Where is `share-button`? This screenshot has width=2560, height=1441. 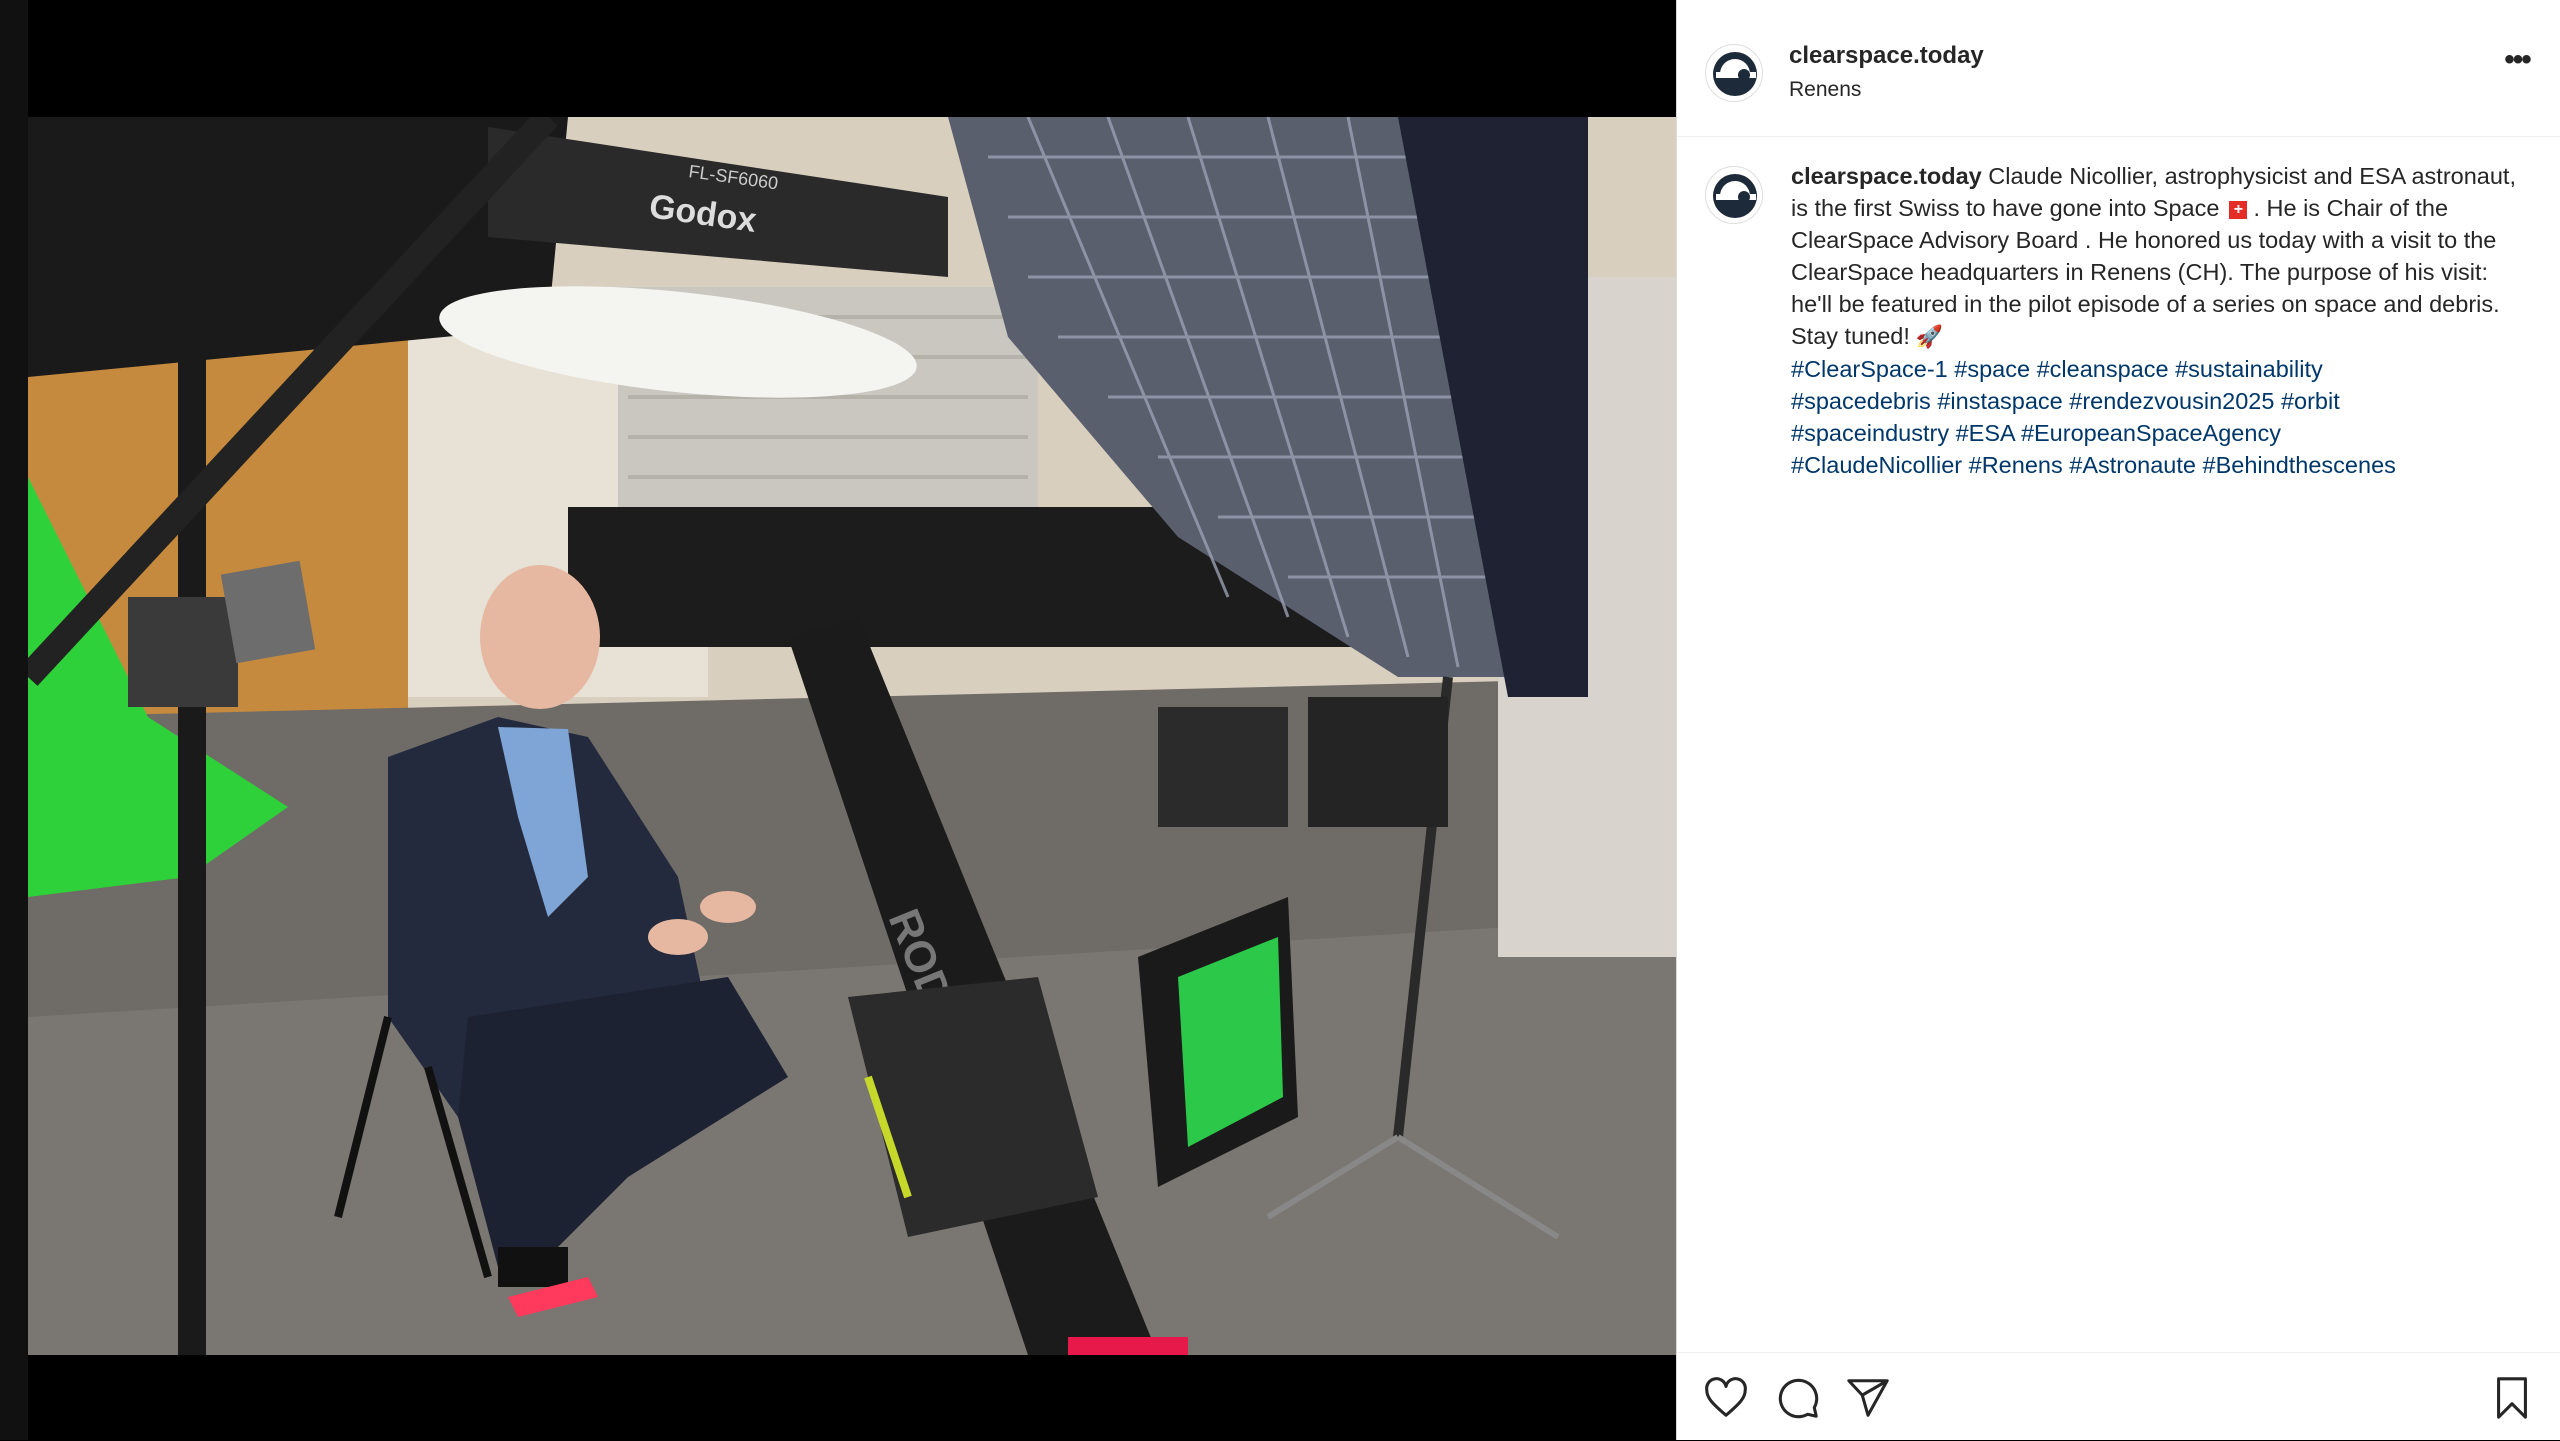
share-button is located at coordinates (1868, 1398).